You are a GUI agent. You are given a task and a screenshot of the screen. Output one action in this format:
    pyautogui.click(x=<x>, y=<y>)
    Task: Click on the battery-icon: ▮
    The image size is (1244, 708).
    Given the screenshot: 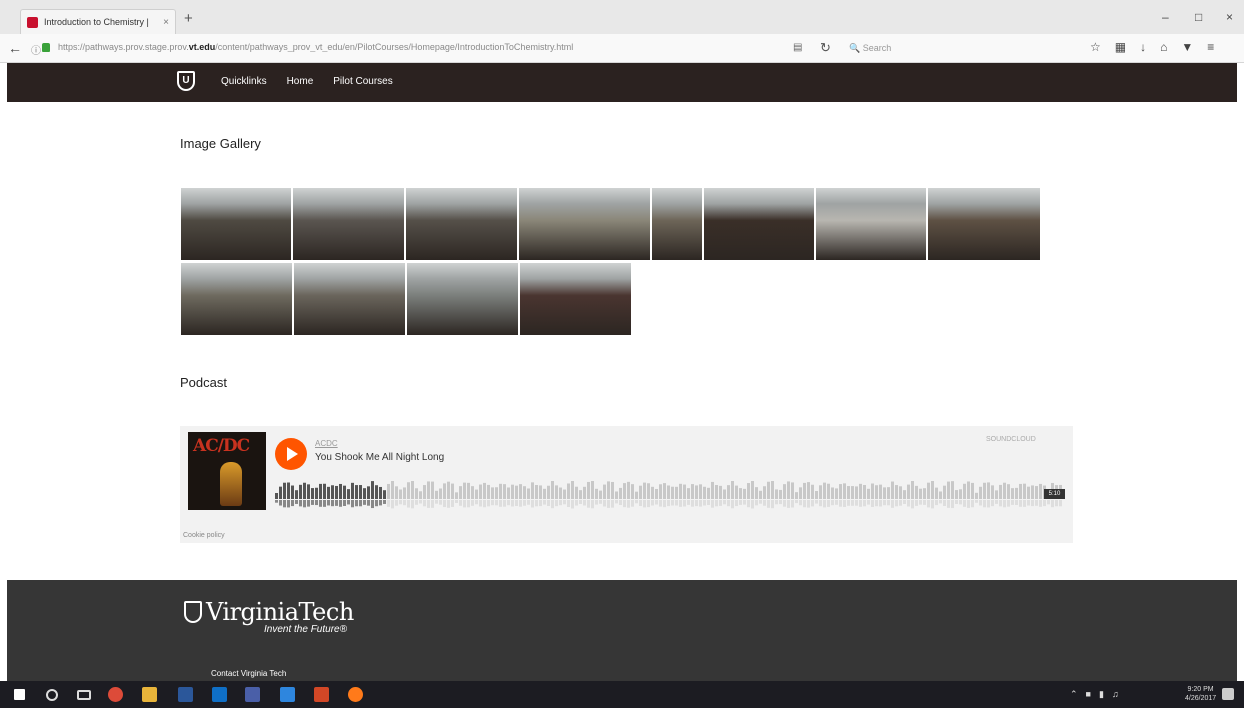 What is the action you would take?
    pyautogui.click(x=1101, y=694)
    